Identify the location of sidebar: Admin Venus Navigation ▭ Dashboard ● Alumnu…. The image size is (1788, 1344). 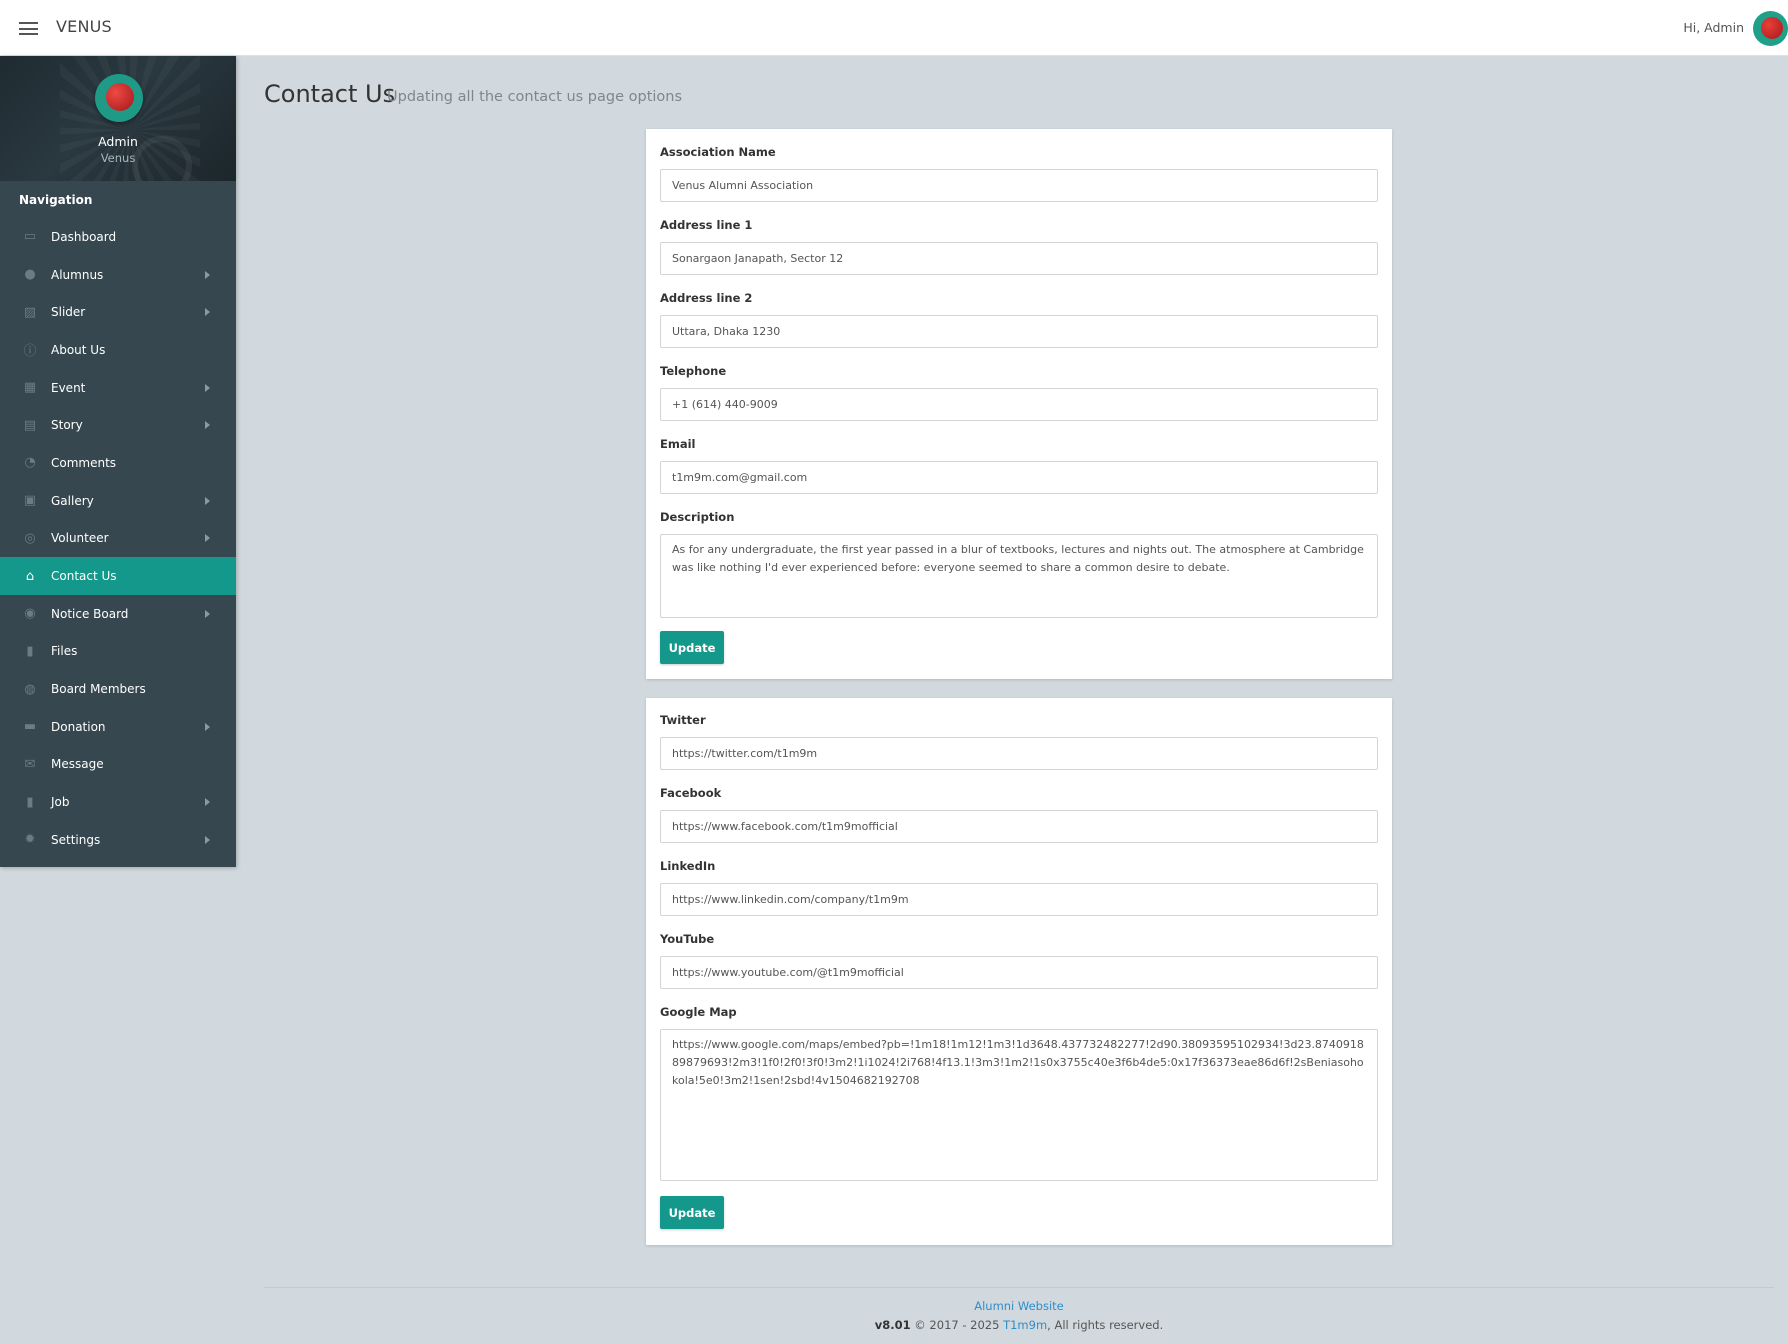
(118, 461).